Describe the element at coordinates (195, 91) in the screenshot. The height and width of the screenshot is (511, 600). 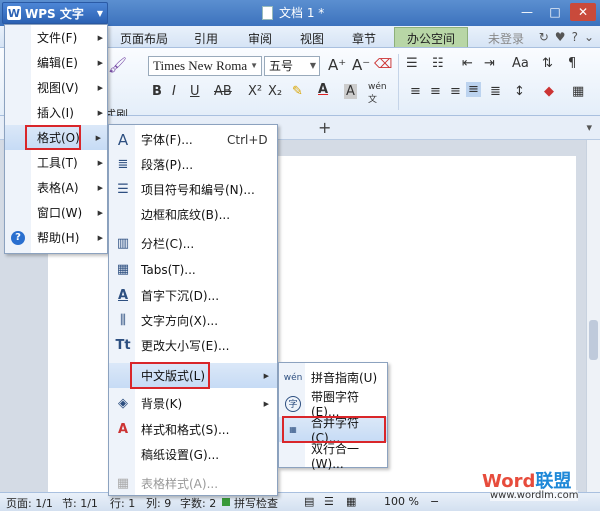
I see `underline-icon: U` at that location.